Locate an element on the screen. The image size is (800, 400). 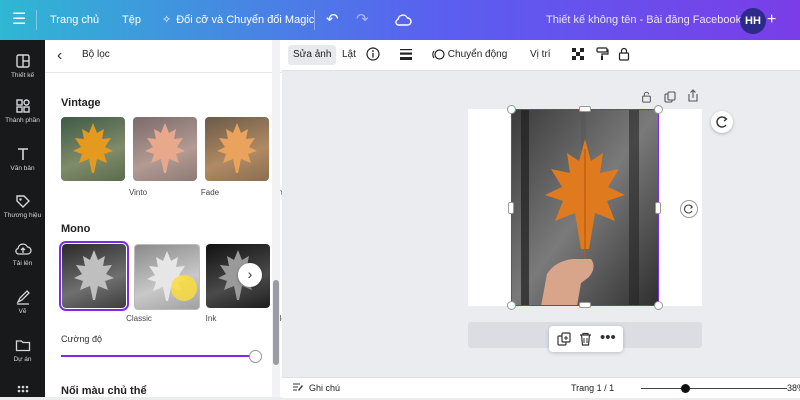
rail-label: Tải lên is located at coordinates (22, 263).